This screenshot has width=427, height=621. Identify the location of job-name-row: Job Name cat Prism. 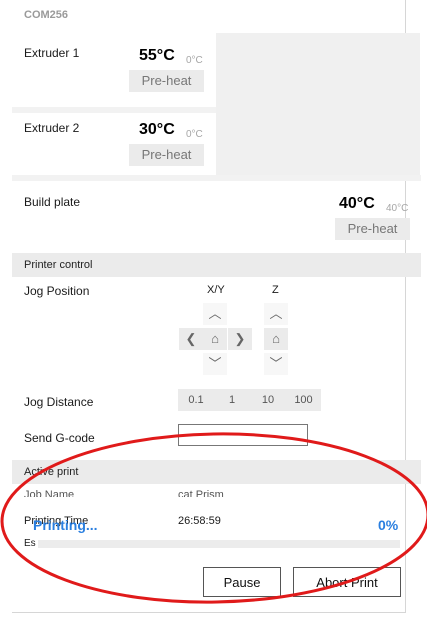
(216, 491).